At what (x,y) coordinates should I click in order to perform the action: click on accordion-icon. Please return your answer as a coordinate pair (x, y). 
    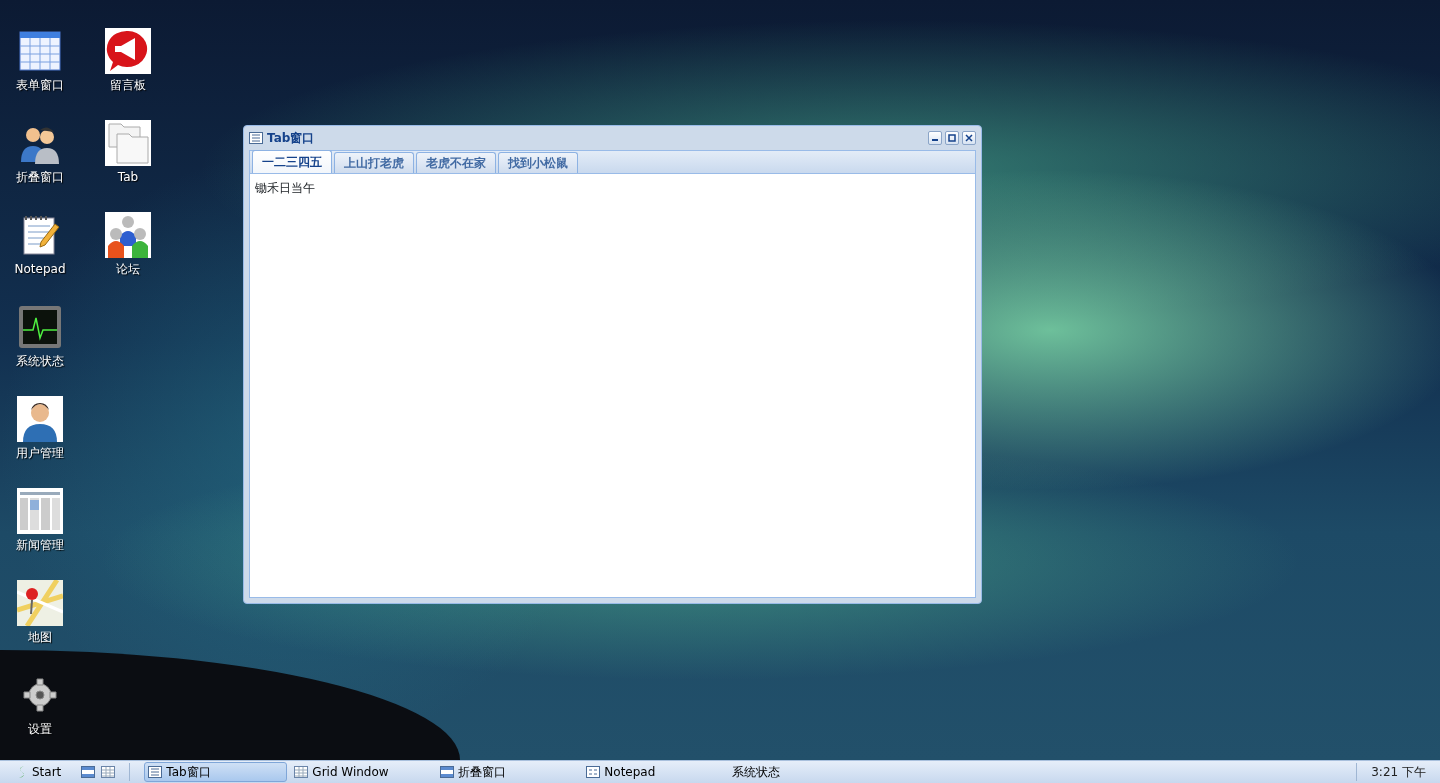
    Looking at the image, I should click on (447, 772).